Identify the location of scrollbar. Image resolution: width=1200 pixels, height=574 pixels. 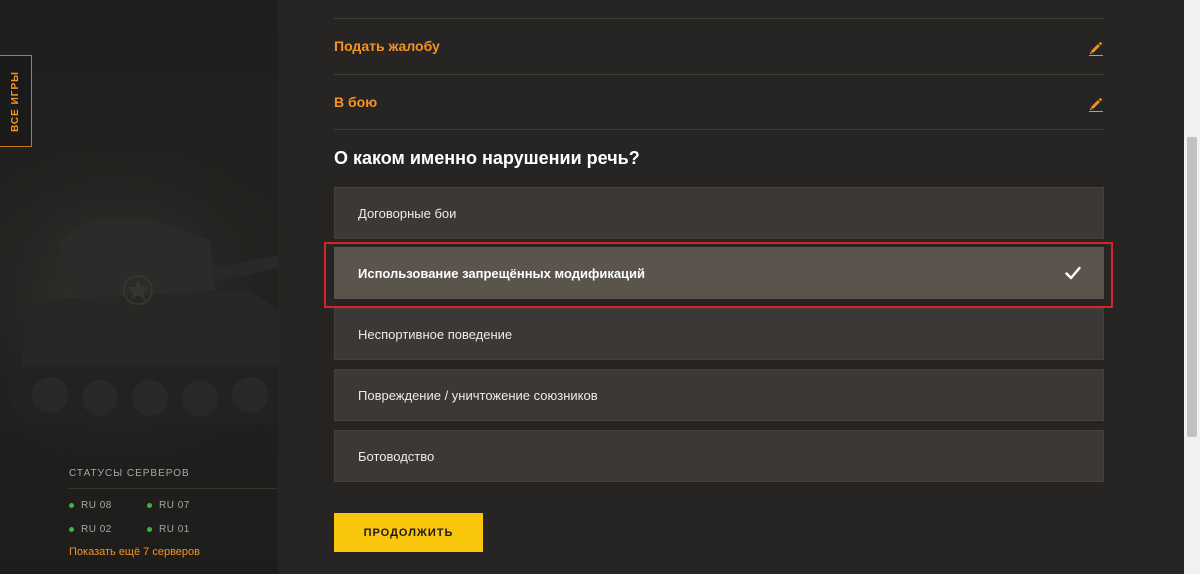
(1192, 287).